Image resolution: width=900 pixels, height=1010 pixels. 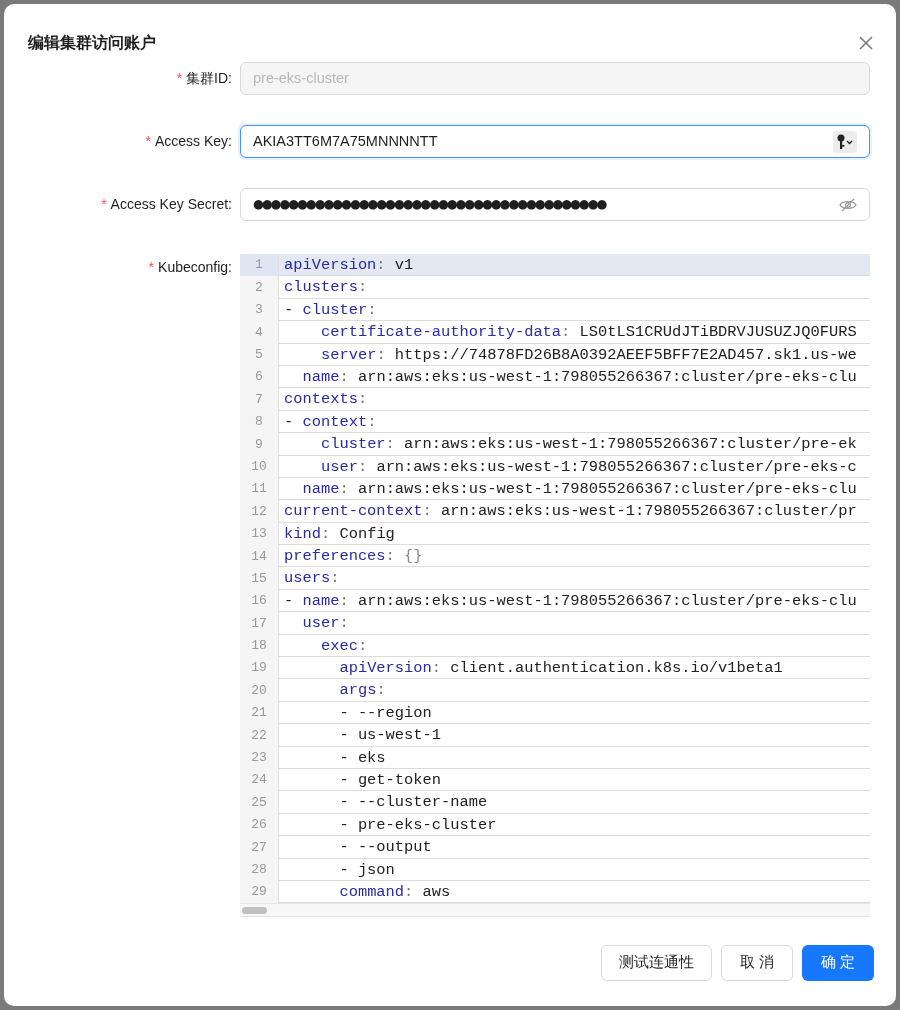 What do you see at coordinates (838, 963) in the screenshot?
I see `confirm-button: 确 定` at bounding box center [838, 963].